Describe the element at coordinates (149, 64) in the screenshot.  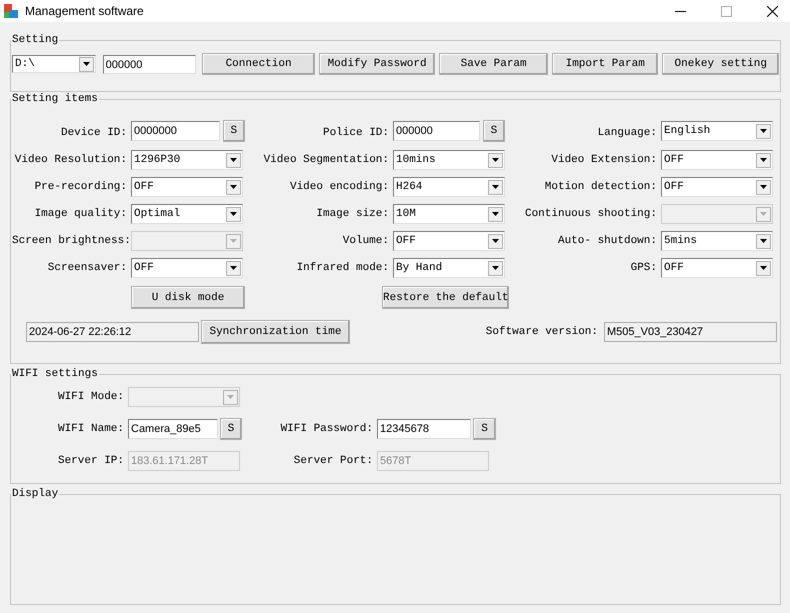
I see `password-field: 000000` at that location.